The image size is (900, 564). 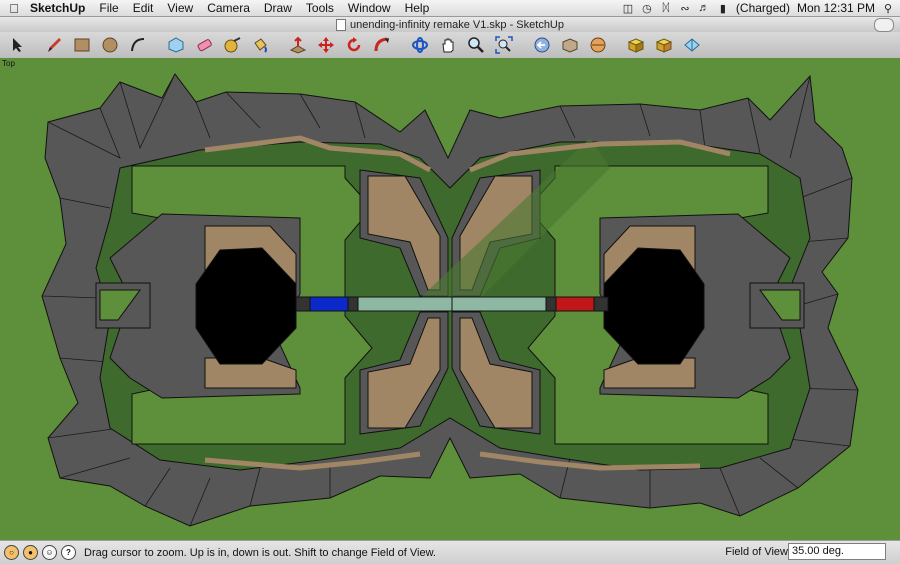 What do you see at coordinates (353, 304) in the screenshot?
I see `bridge-gap-left` at bounding box center [353, 304].